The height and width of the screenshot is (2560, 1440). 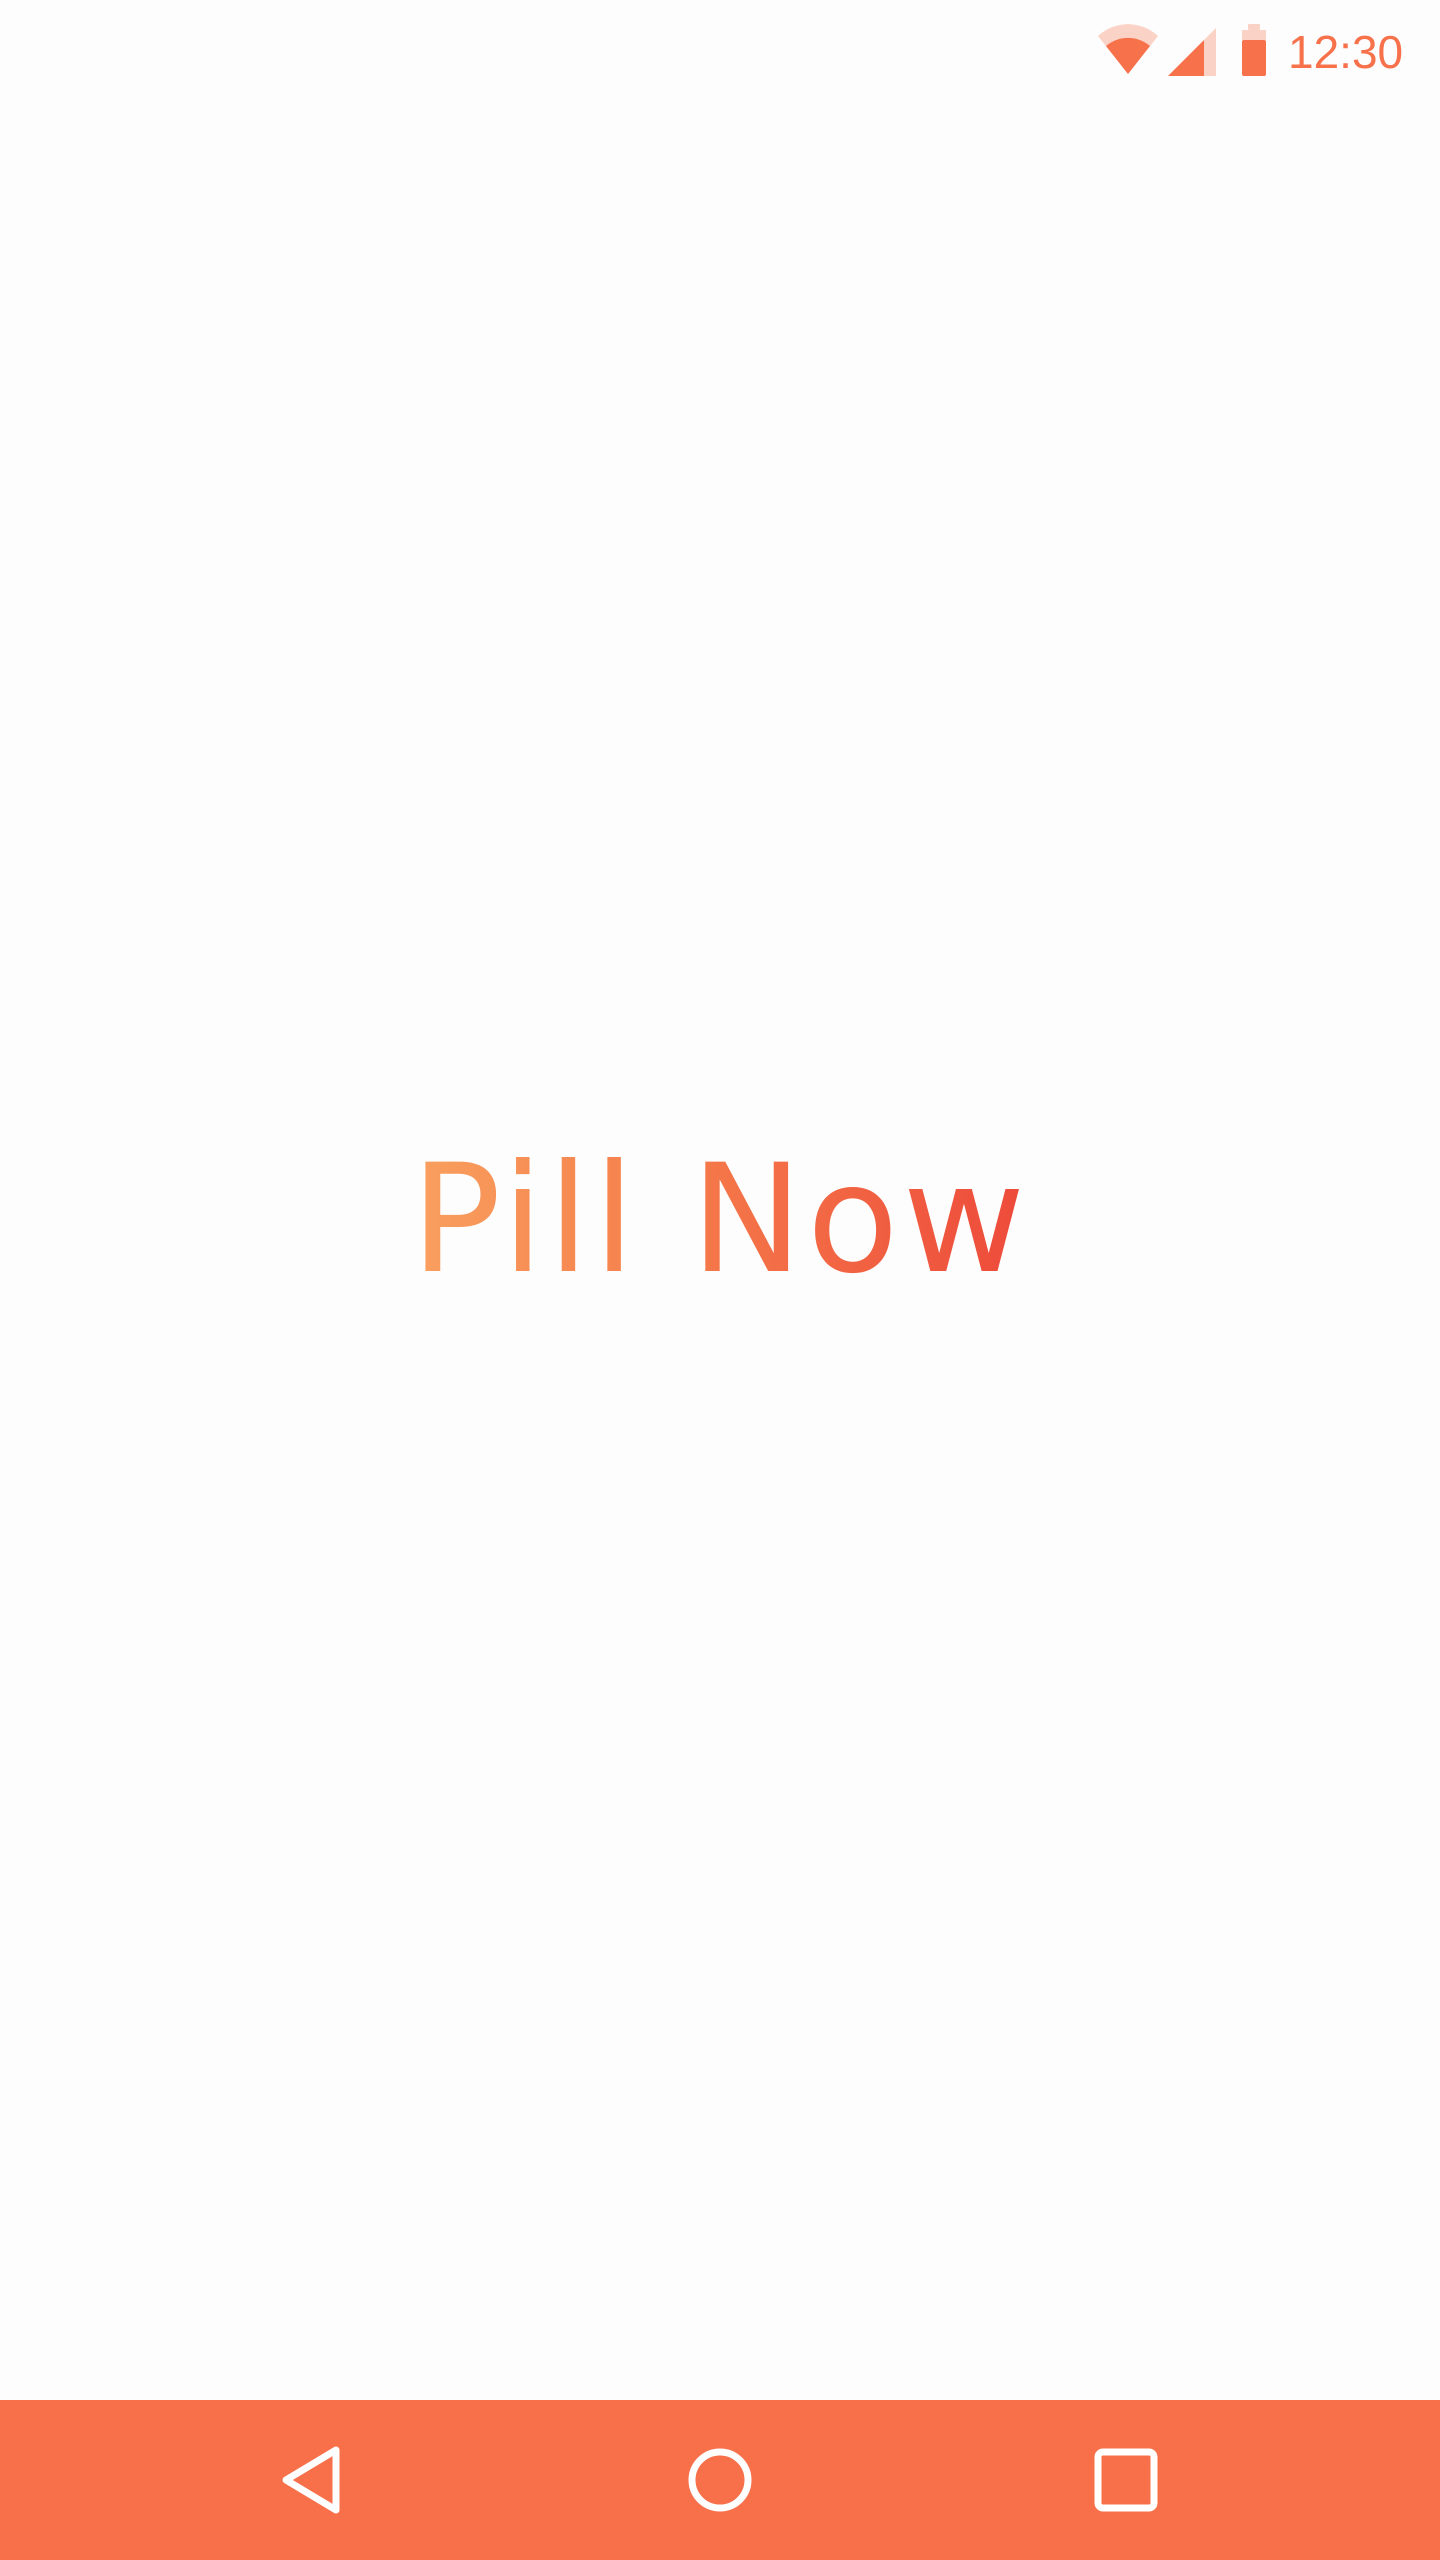 What do you see at coordinates (1346, 52) in the screenshot?
I see `status-time: 12:30` at bounding box center [1346, 52].